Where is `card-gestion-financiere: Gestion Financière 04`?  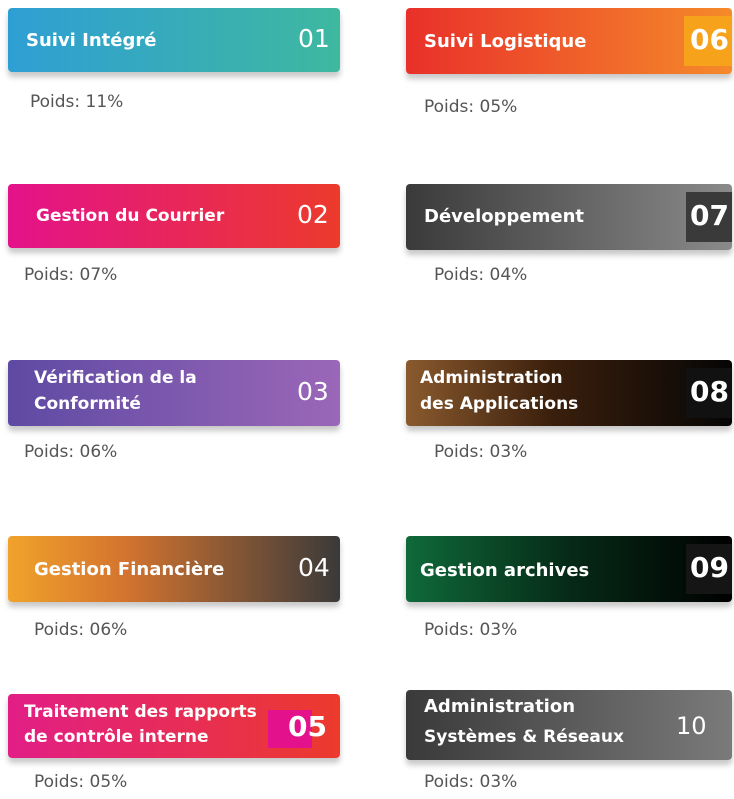
card-gestion-financiere: Gestion Financière 04 is located at coordinates (174, 569).